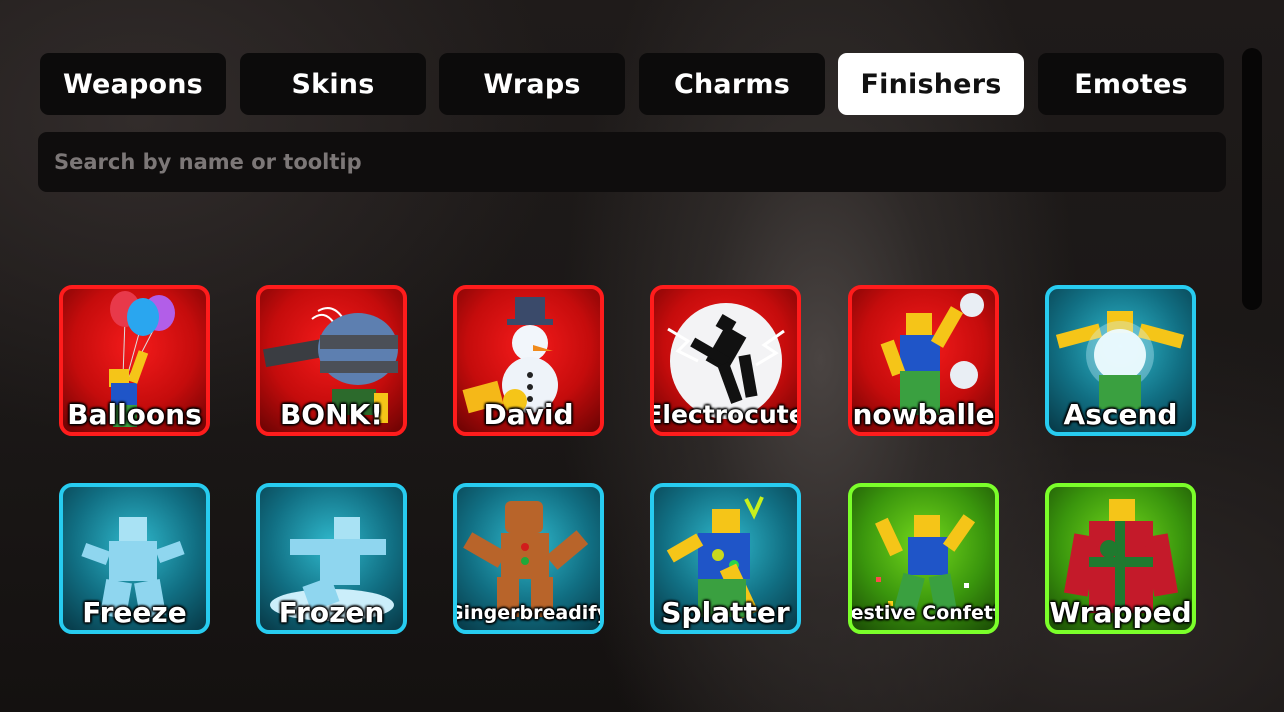 The image size is (1284, 712). I want to click on finisher-name: Balloons, so click(134, 414).